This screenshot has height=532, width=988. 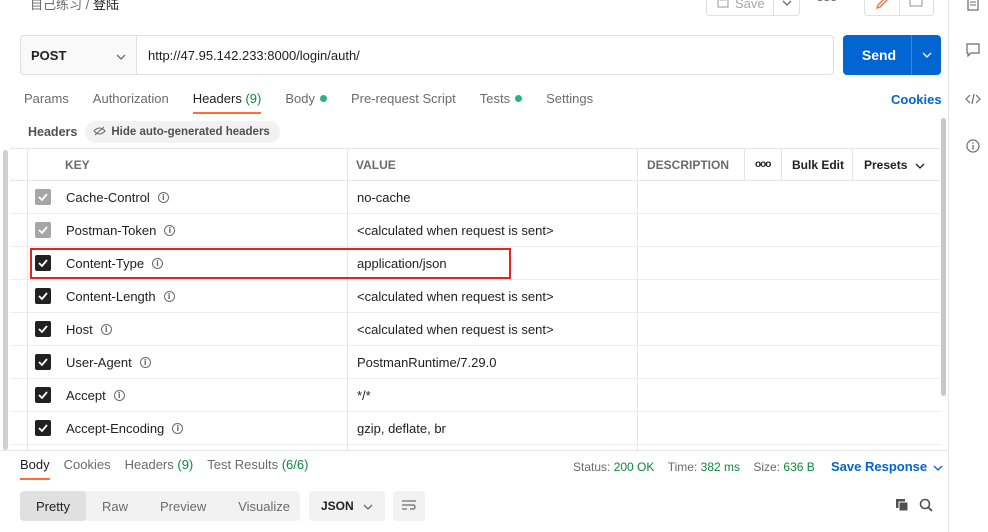 What do you see at coordinates (887, 466) in the screenshot?
I see `save-response-button: Save Response` at bounding box center [887, 466].